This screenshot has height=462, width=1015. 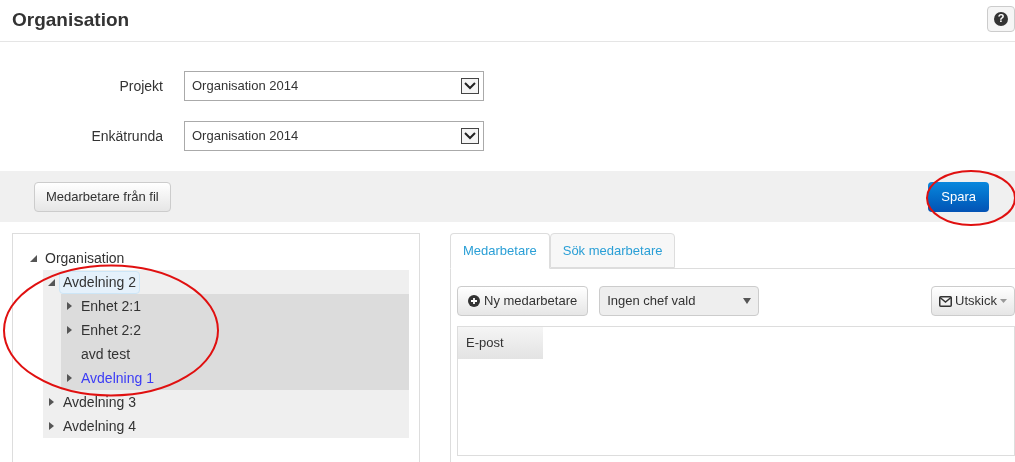 I want to click on column-header: E-post, so click(x=500, y=343).